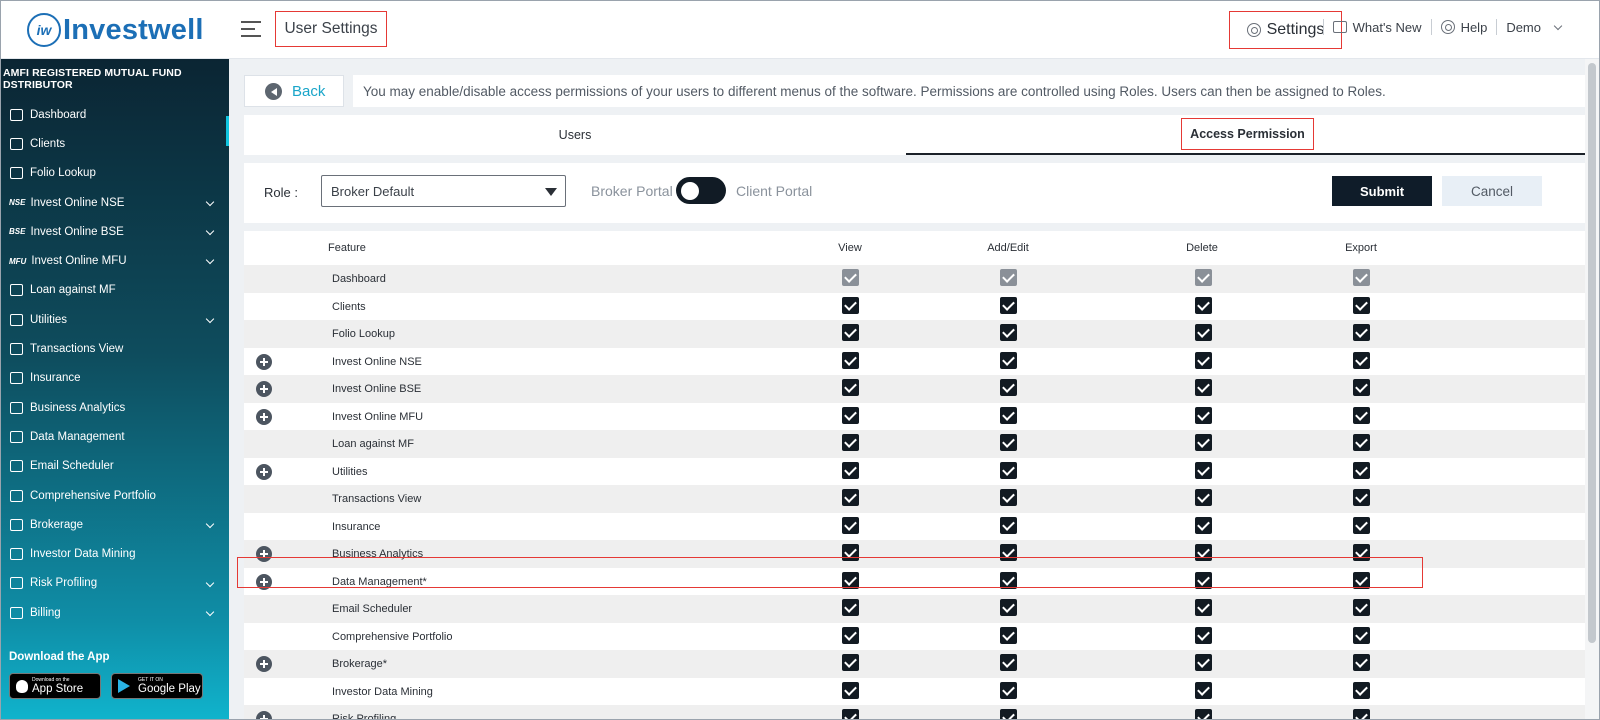  Describe the element at coordinates (1492, 191) in the screenshot. I see `cancel-button: Cancel` at that location.